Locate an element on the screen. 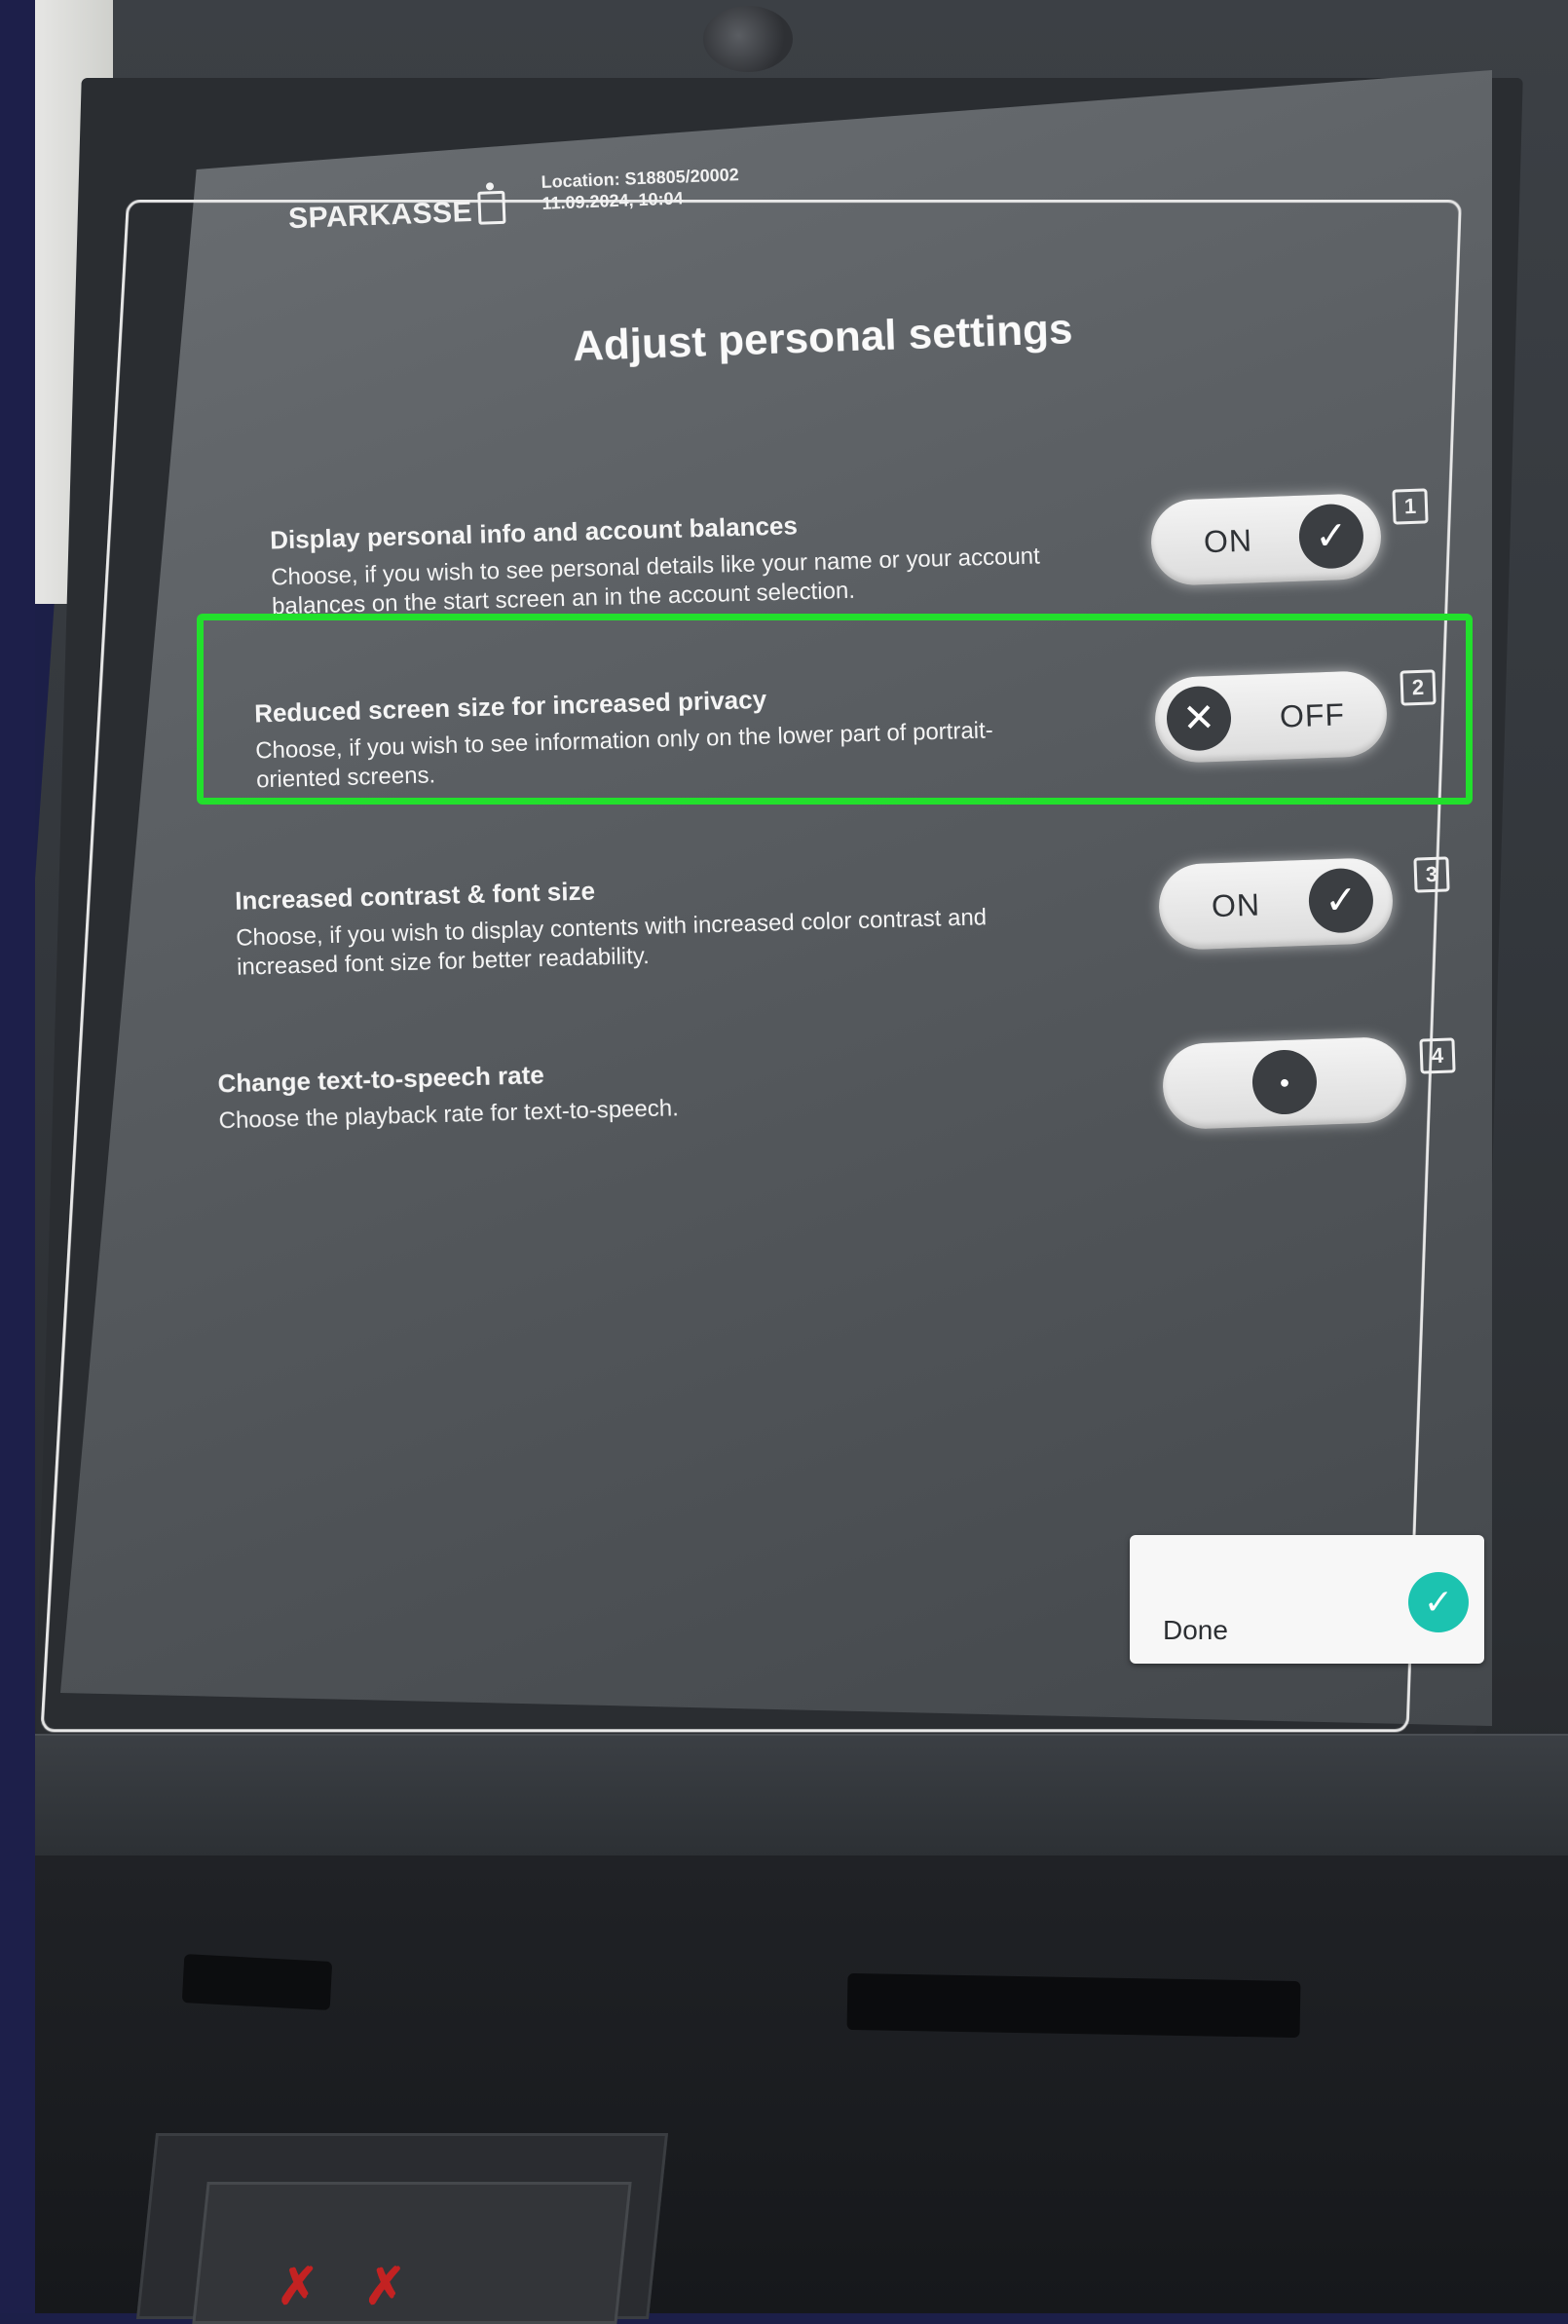  toggle-personal-info: ON ✓ is located at coordinates (1266, 539).